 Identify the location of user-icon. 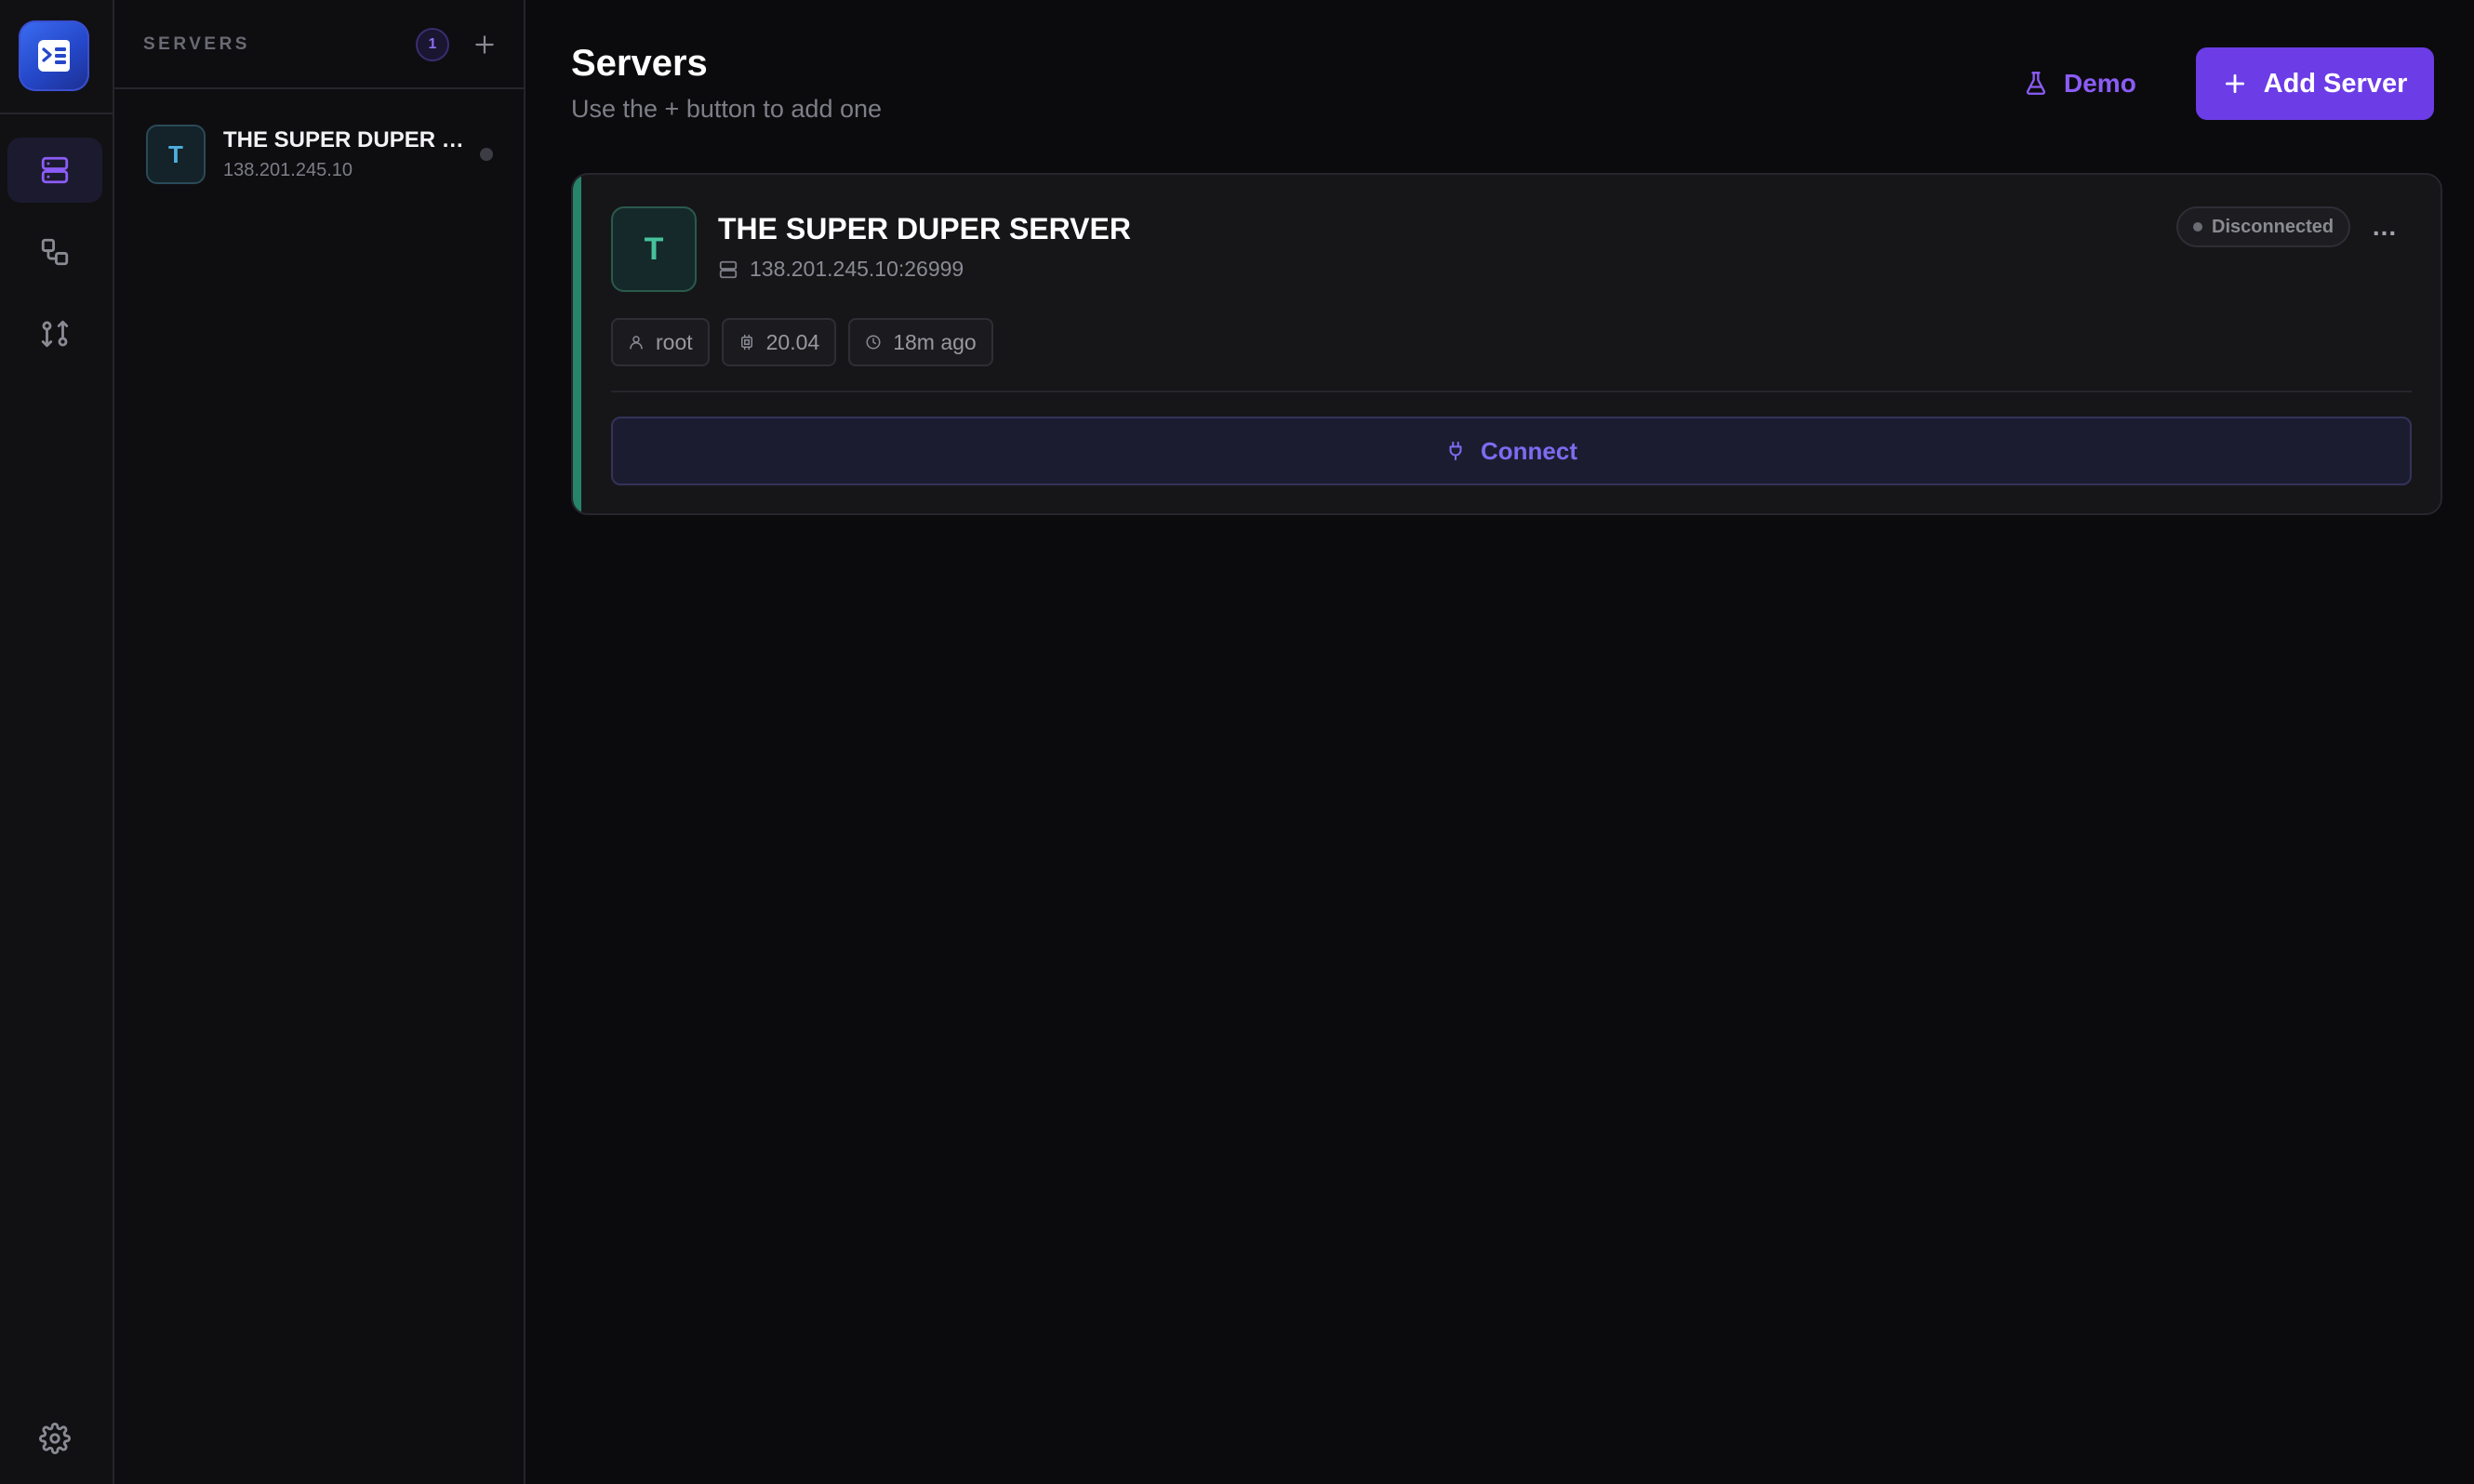
(636, 343).